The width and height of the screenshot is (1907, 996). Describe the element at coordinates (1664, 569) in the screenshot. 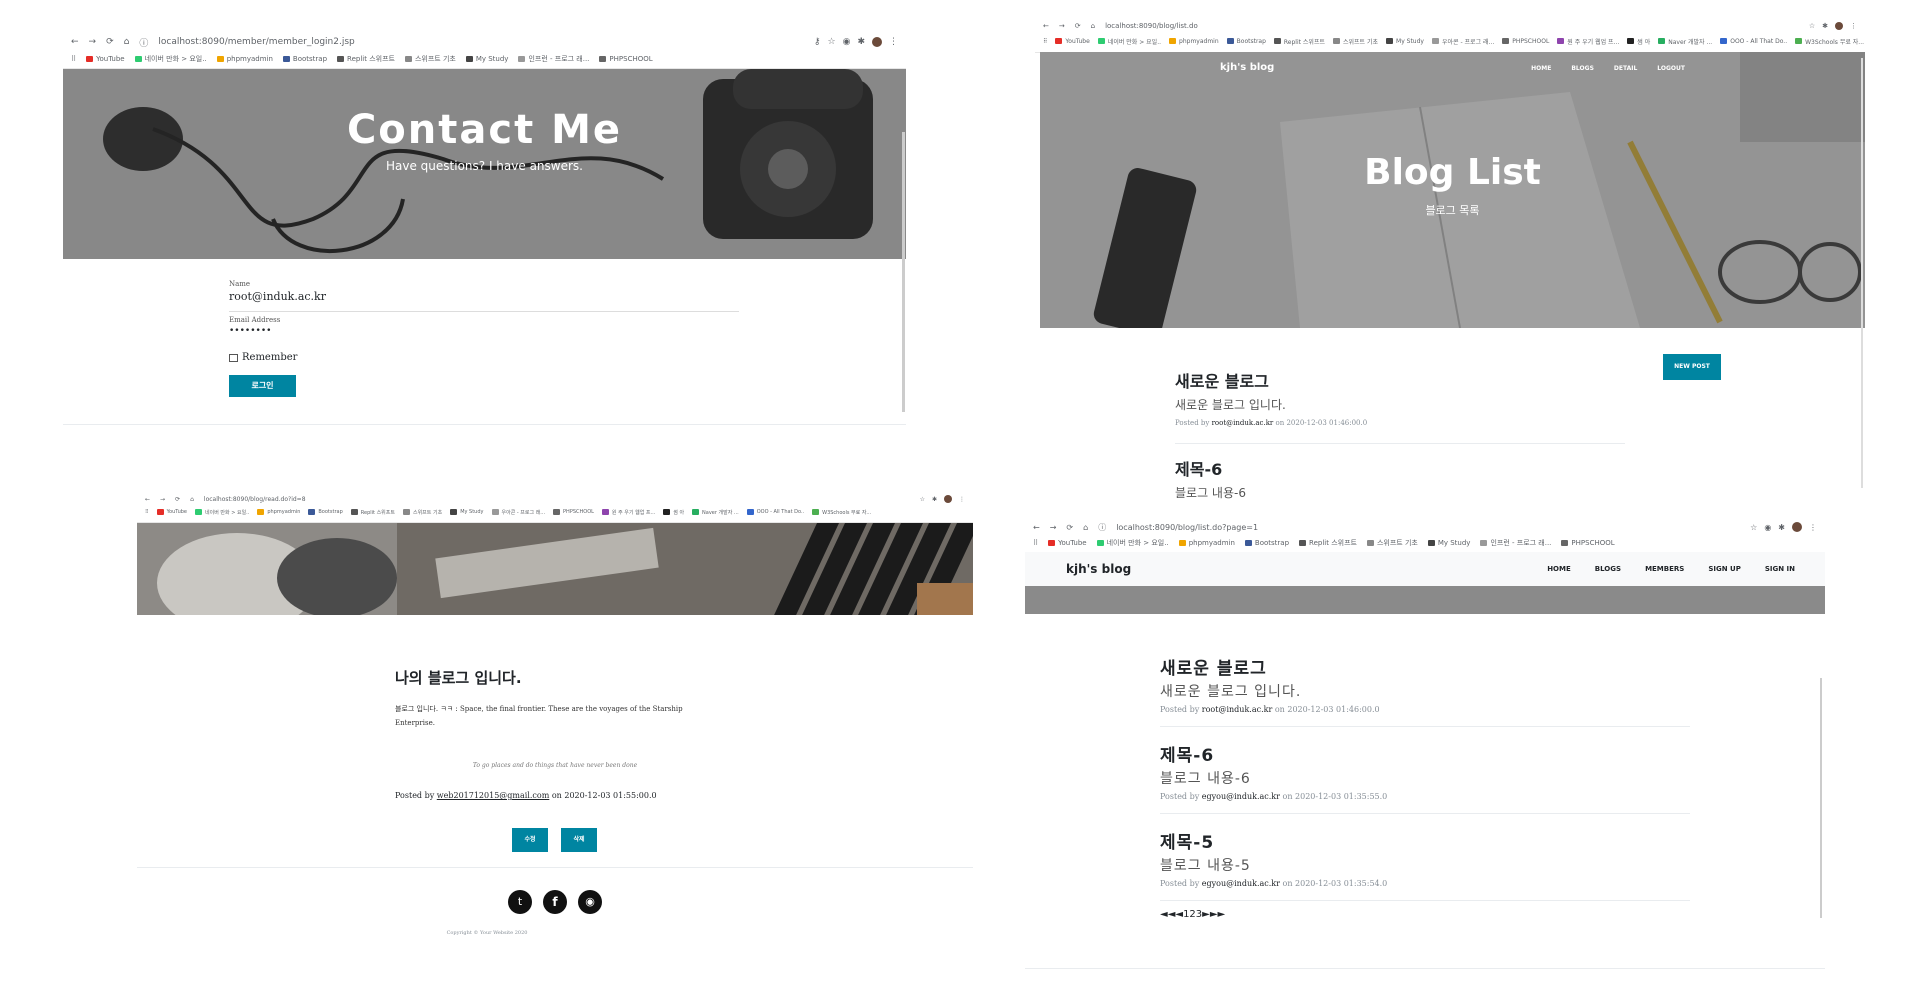

I see `nav-members: MEMBERS` at that location.